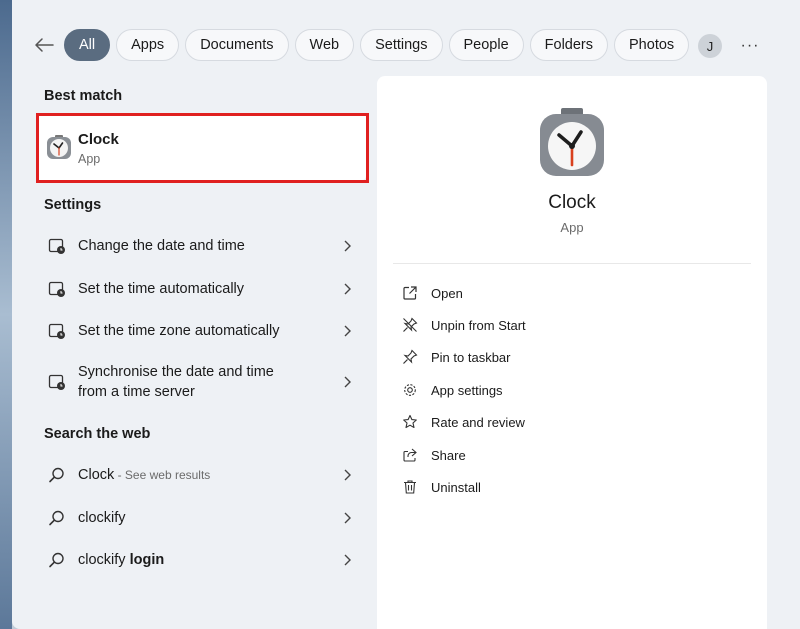  Describe the element at coordinates (202, 148) in the screenshot. I see `best-match-highlight-box` at that location.